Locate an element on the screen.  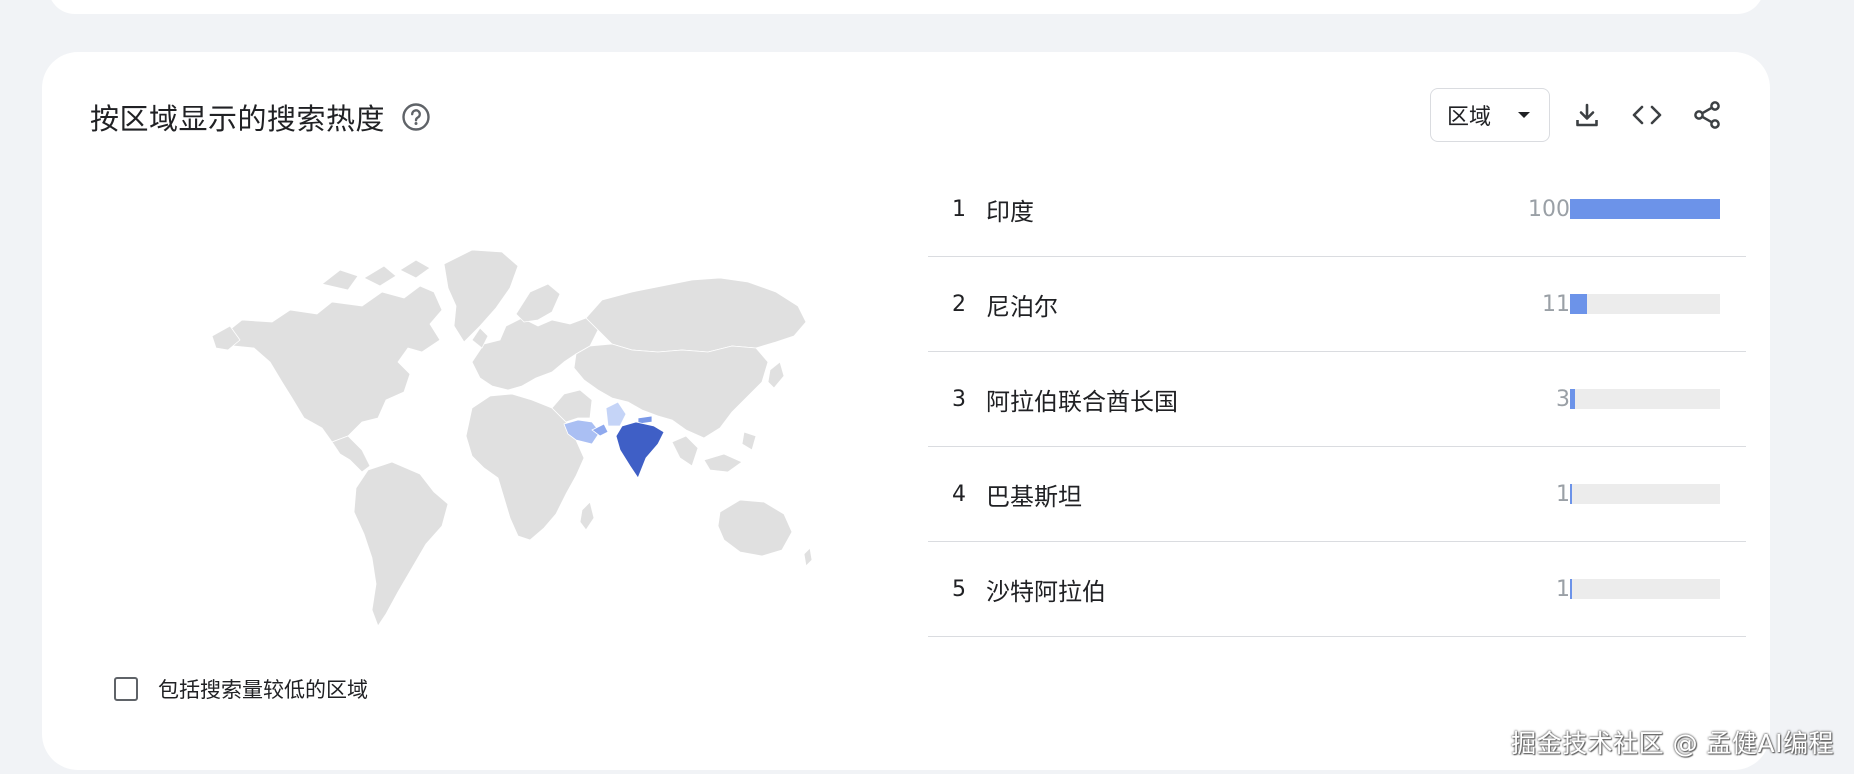
region-rank: 4 is located at coordinates (959, 494).